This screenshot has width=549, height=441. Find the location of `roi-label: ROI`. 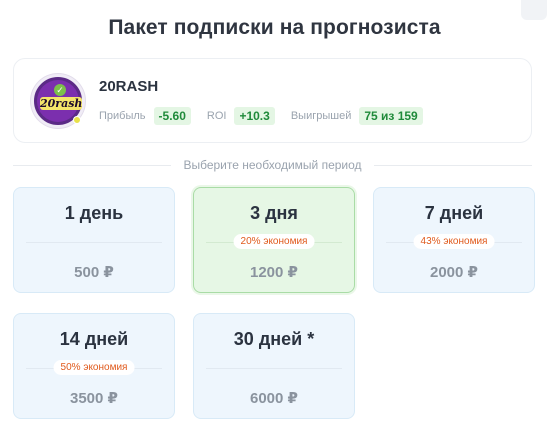

roi-label: ROI is located at coordinates (216, 116).